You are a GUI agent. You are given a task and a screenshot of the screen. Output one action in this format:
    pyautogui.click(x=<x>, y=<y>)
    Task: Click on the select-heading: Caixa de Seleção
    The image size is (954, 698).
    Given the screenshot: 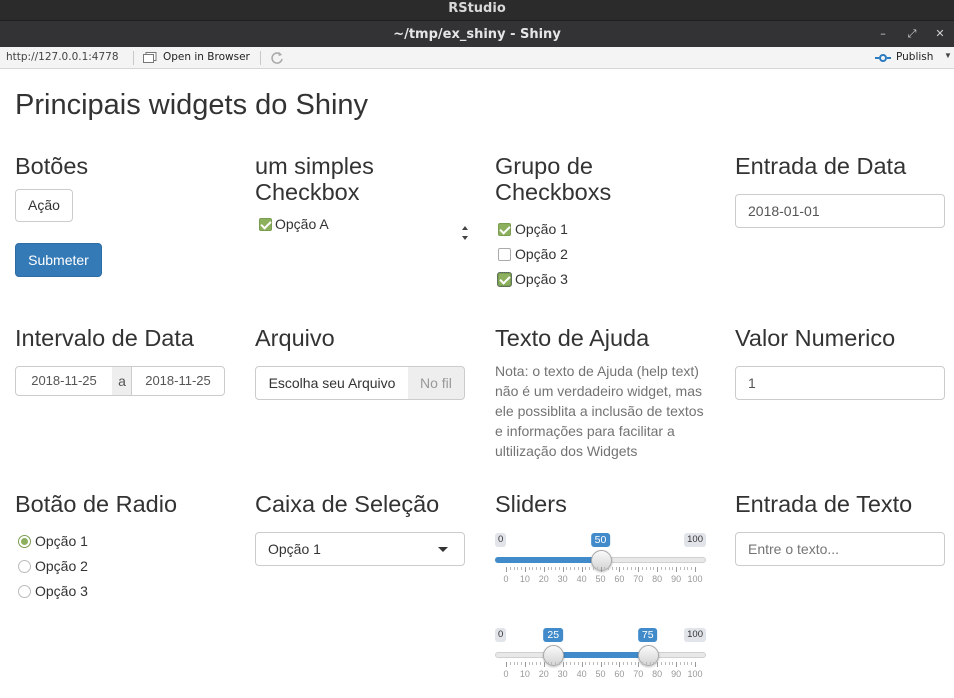 What is the action you would take?
    pyautogui.click(x=347, y=504)
    